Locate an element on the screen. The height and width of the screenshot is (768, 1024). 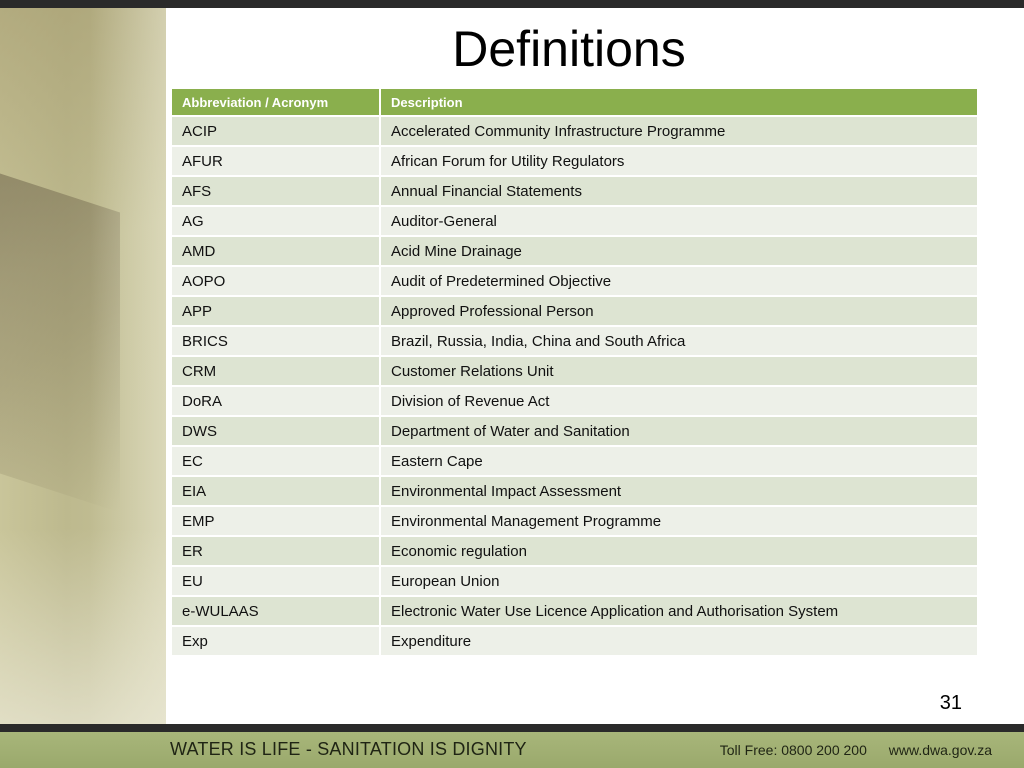
abbreviation-cell: AOPO is located at coordinates (276, 282).